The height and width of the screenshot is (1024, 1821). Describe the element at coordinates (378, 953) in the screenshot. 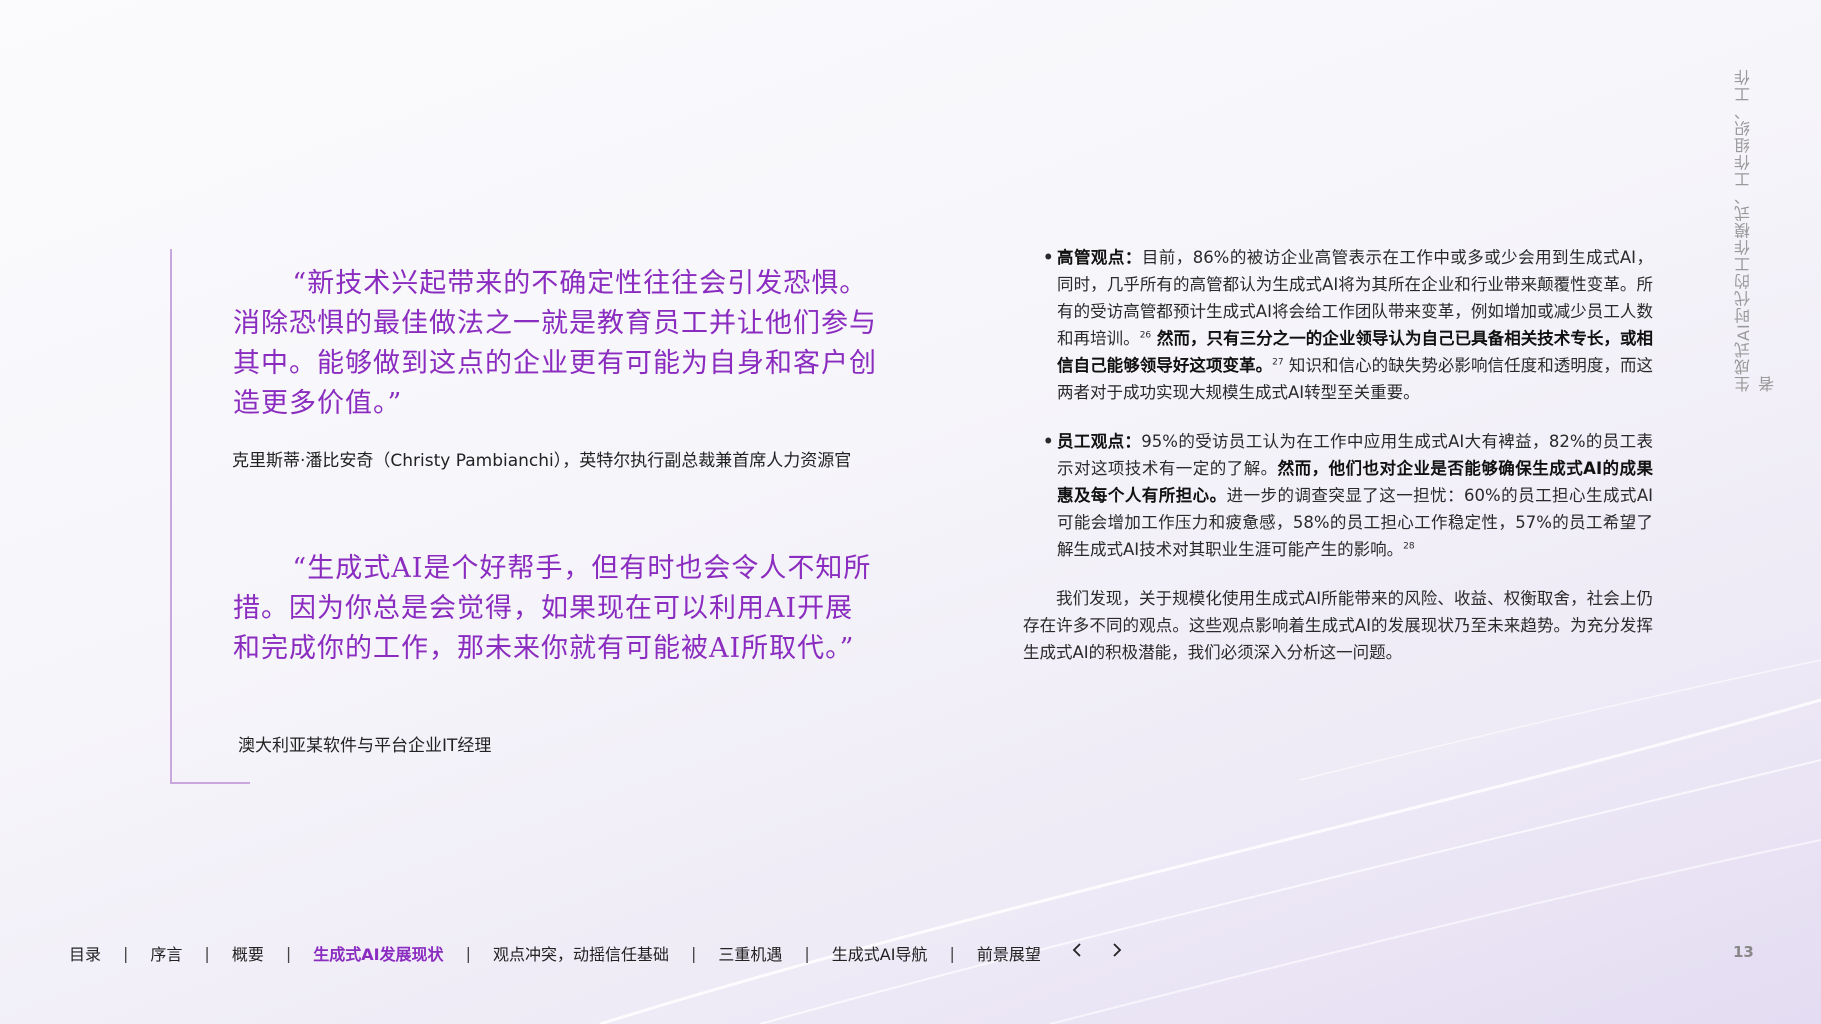

I see `nav-item-genai-status: 生成式AI发展现状` at that location.